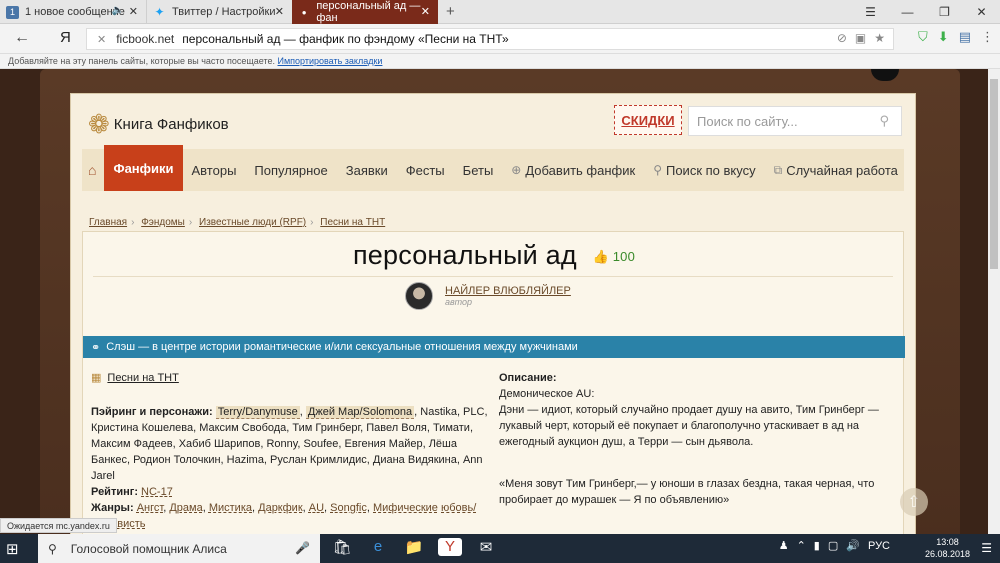 The height and width of the screenshot is (563, 1000). I want to click on menu-icon: ☰, so click(870, 12).